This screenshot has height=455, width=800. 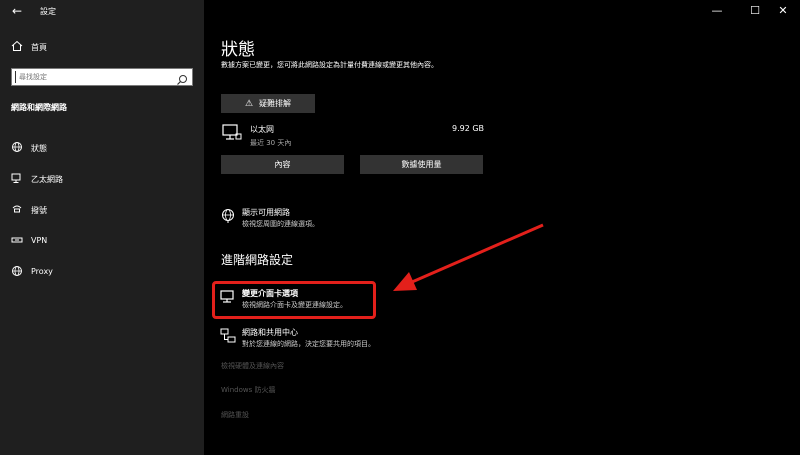 I want to click on page-title: 狀態, so click(x=238, y=50).